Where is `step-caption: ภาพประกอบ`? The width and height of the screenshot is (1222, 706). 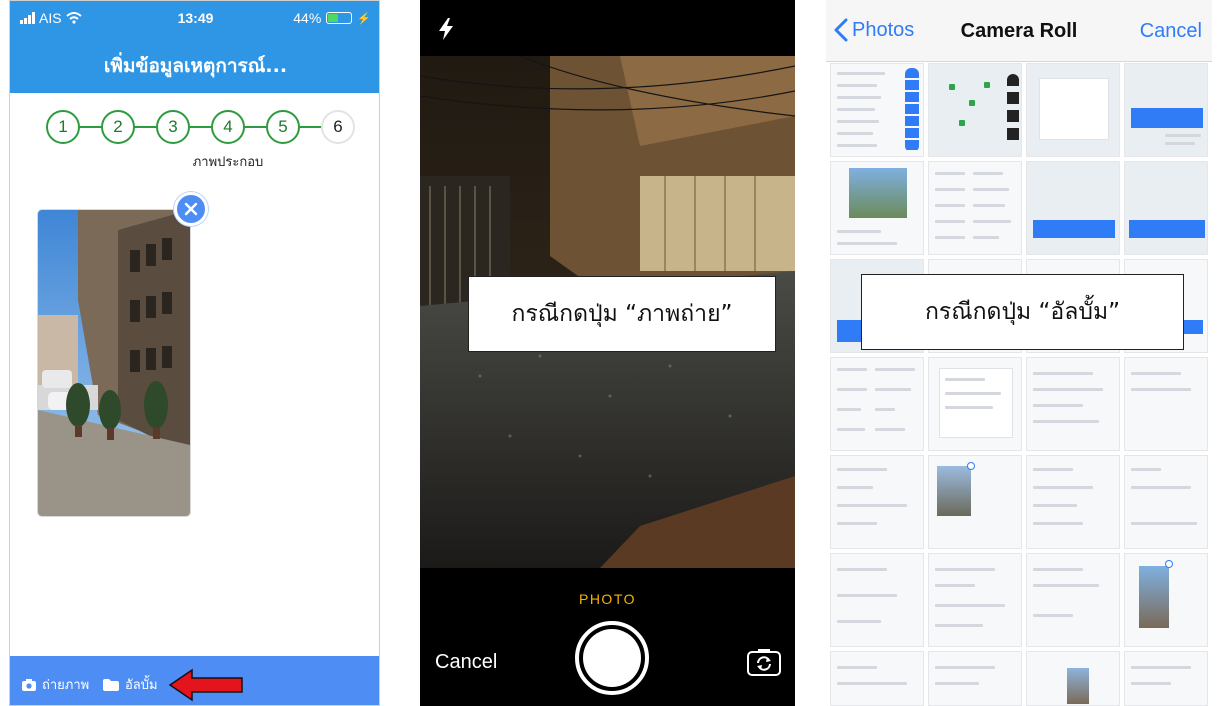
step-caption: ภาพประกอบ is located at coordinates (228, 162).